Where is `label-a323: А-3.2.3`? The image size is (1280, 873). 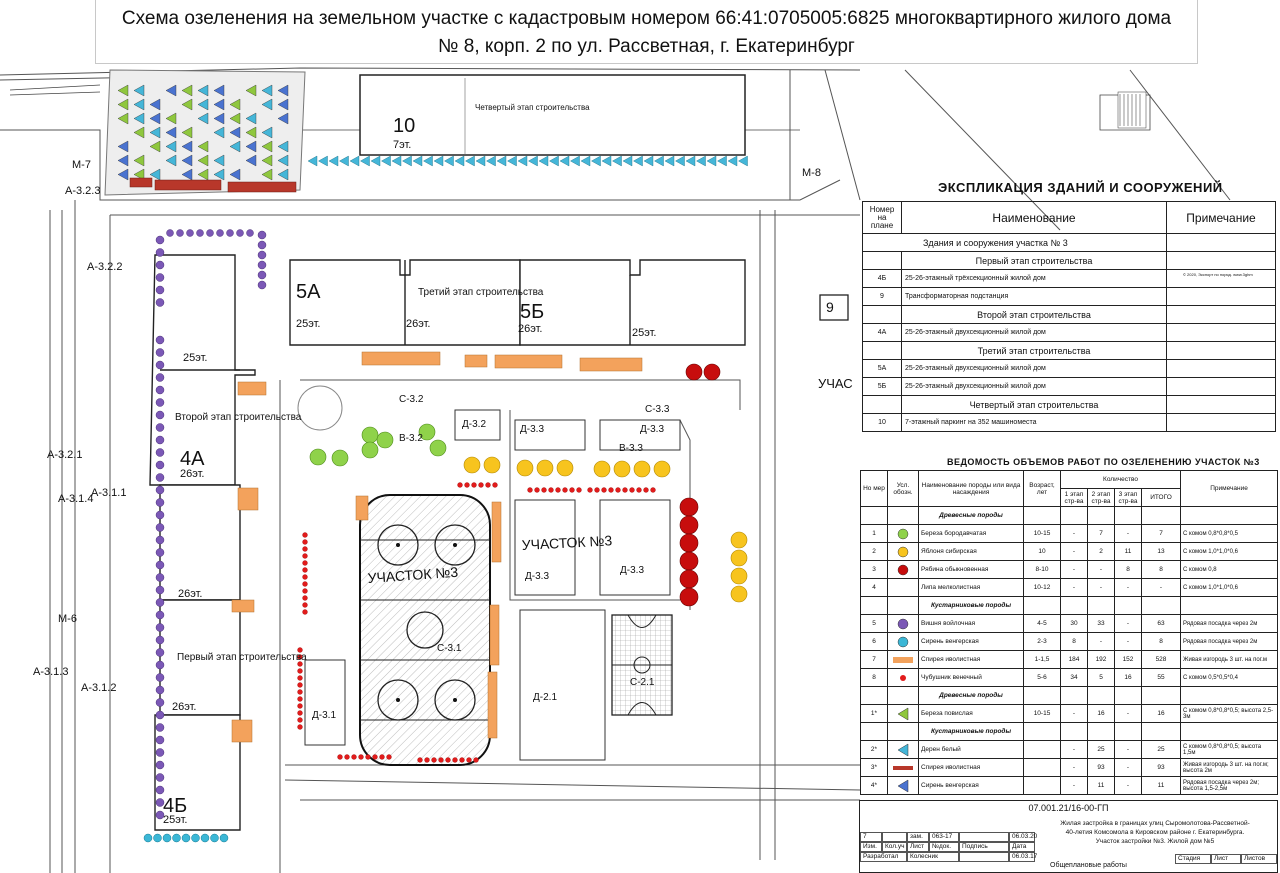
label-a323: А-3.2.3 is located at coordinates (82, 191).